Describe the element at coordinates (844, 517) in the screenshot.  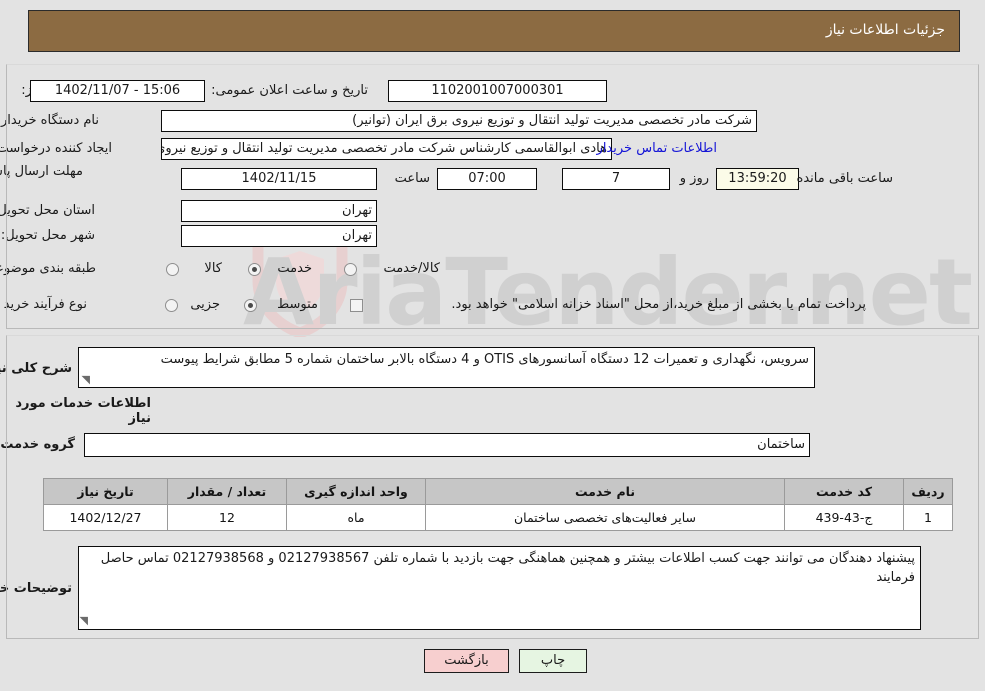
I see `cell-service-code: ج-43-439` at that location.